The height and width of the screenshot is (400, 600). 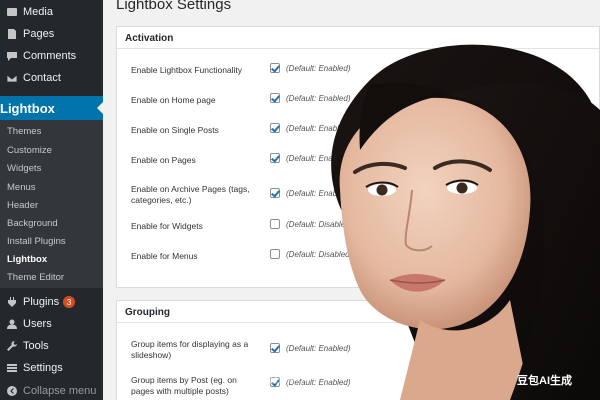 I want to click on nav-label: Users, so click(x=37, y=324).